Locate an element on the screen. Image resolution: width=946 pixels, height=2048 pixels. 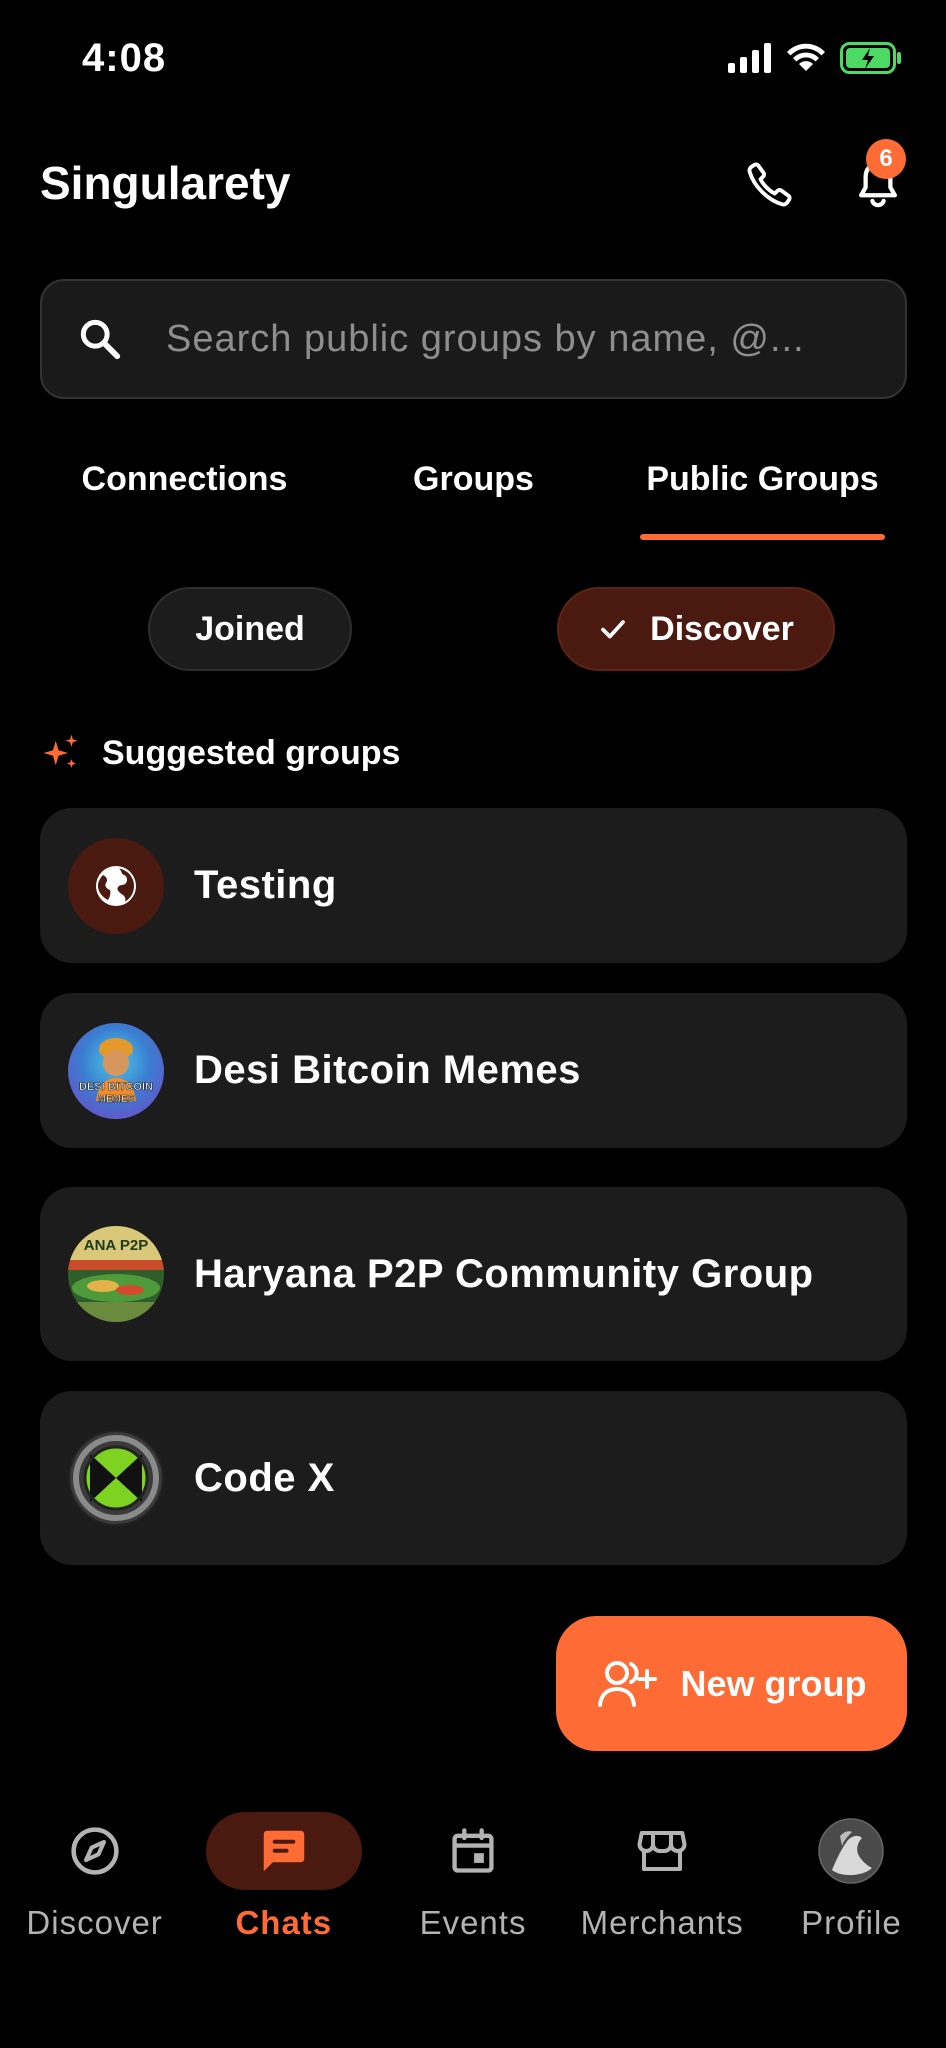
nav-discover-label: Discover is located at coordinates (94, 1922).